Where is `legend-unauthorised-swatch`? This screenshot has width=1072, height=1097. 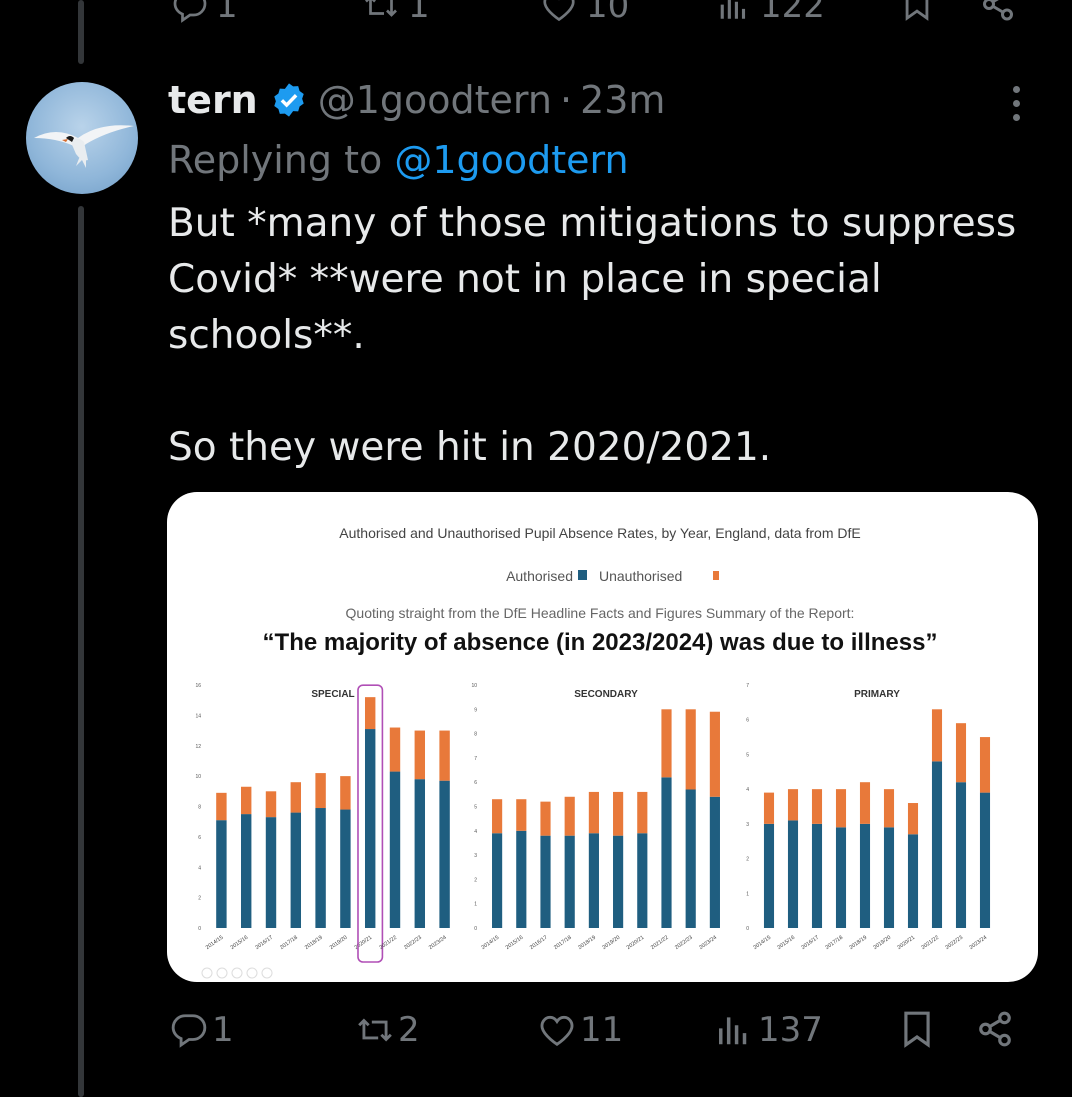 legend-unauthorised-swatch is located at coordinates (716, 575).